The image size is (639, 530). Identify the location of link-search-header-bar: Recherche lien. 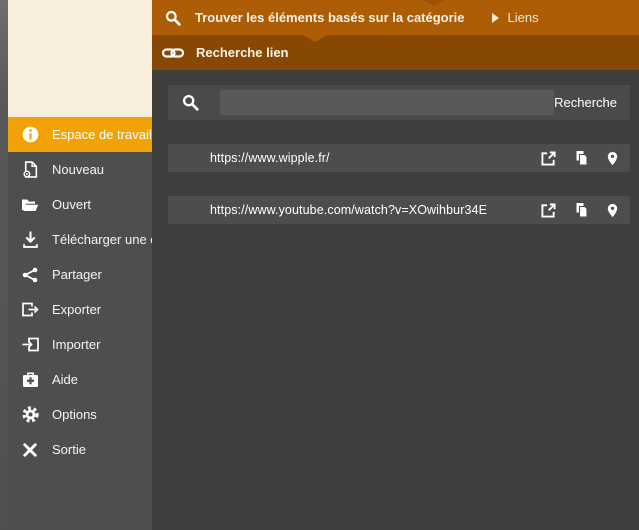
(395, 52).